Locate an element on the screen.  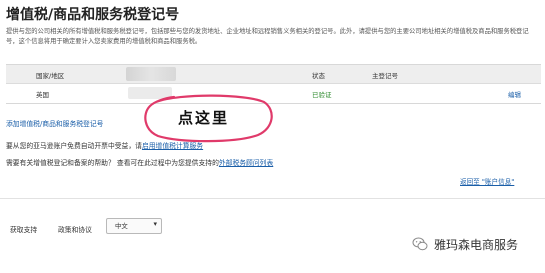
tax-advisor-prompt: 需要有关增值税登记和备案的帮助？ 查看可在此过程中为您提供支持的外部税务顾问列表 is located at coordinates (139, 162).